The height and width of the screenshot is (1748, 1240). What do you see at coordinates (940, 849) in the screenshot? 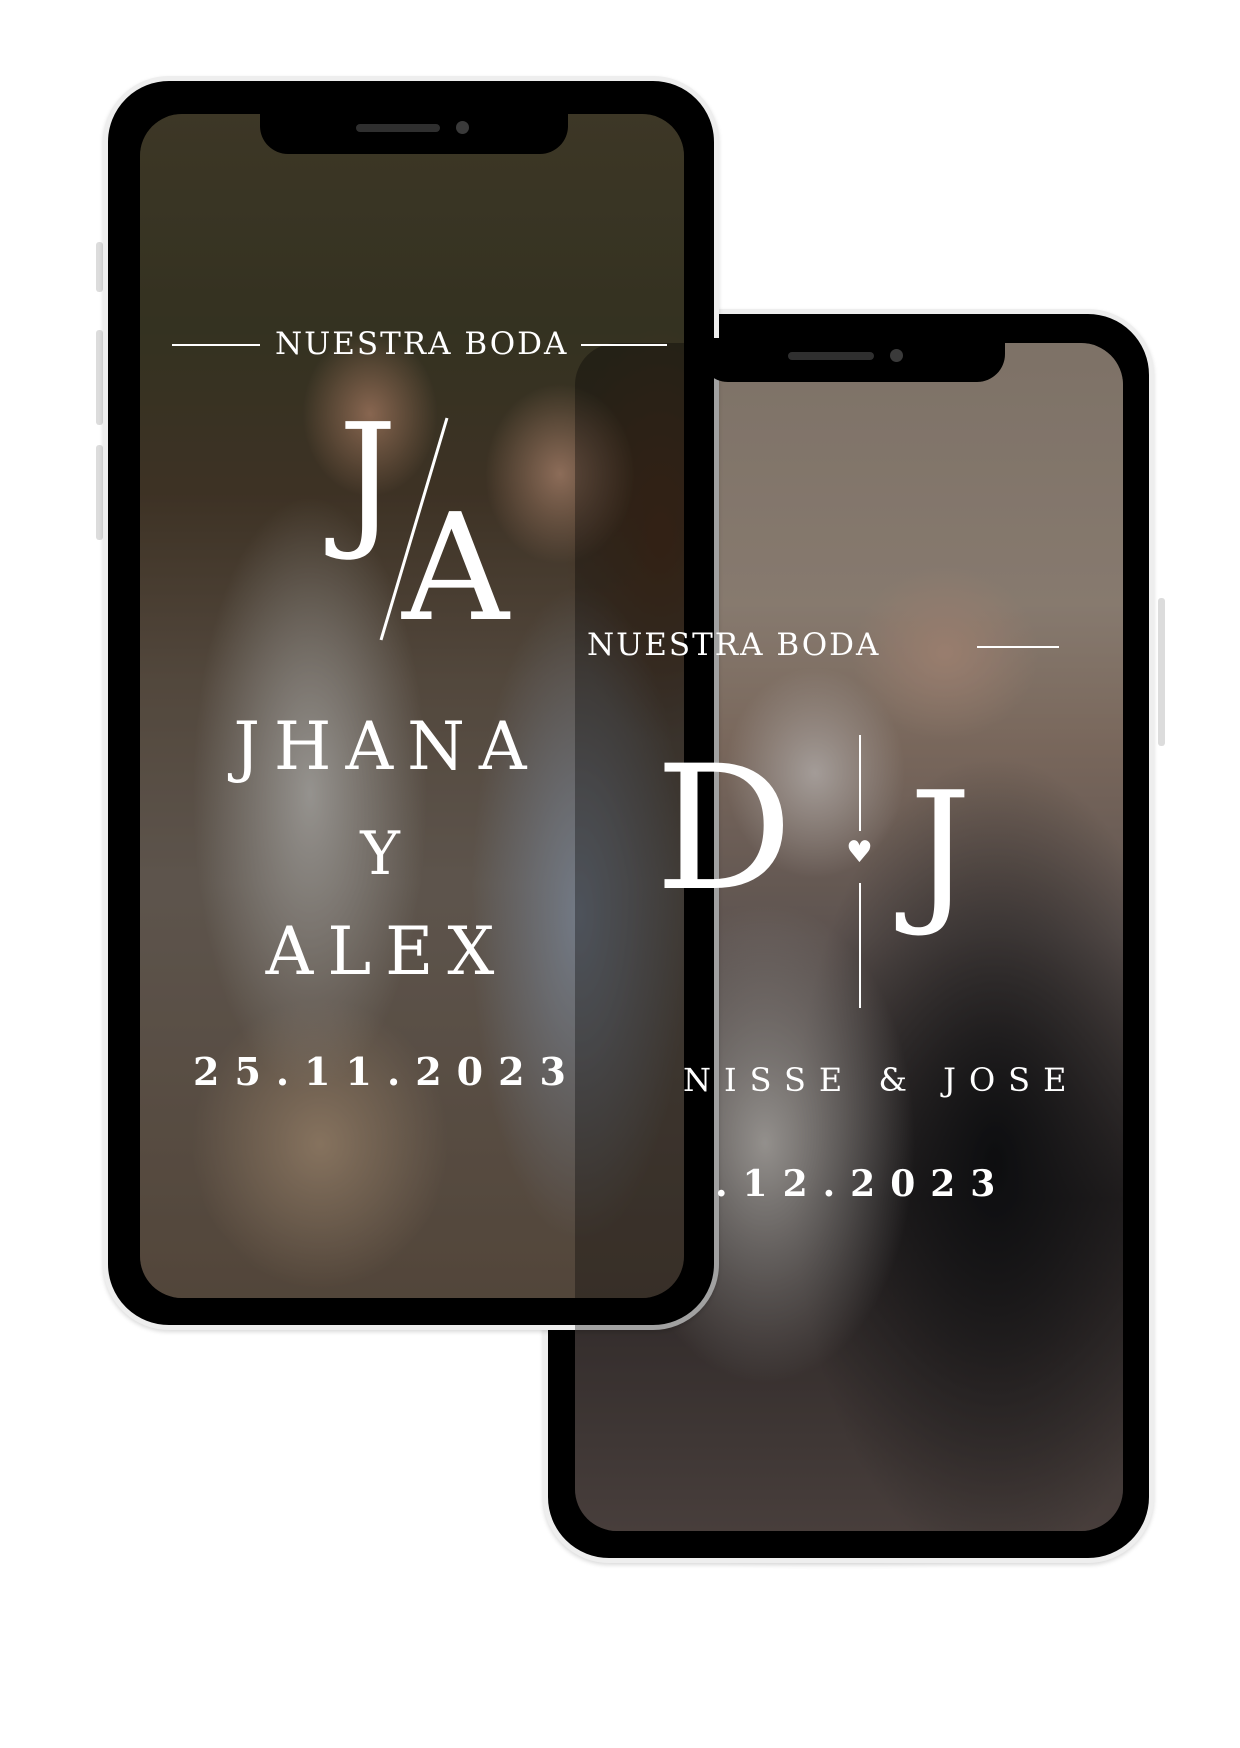
I see `phone-right-monogram-second: J` at bounding box center [940, 849].